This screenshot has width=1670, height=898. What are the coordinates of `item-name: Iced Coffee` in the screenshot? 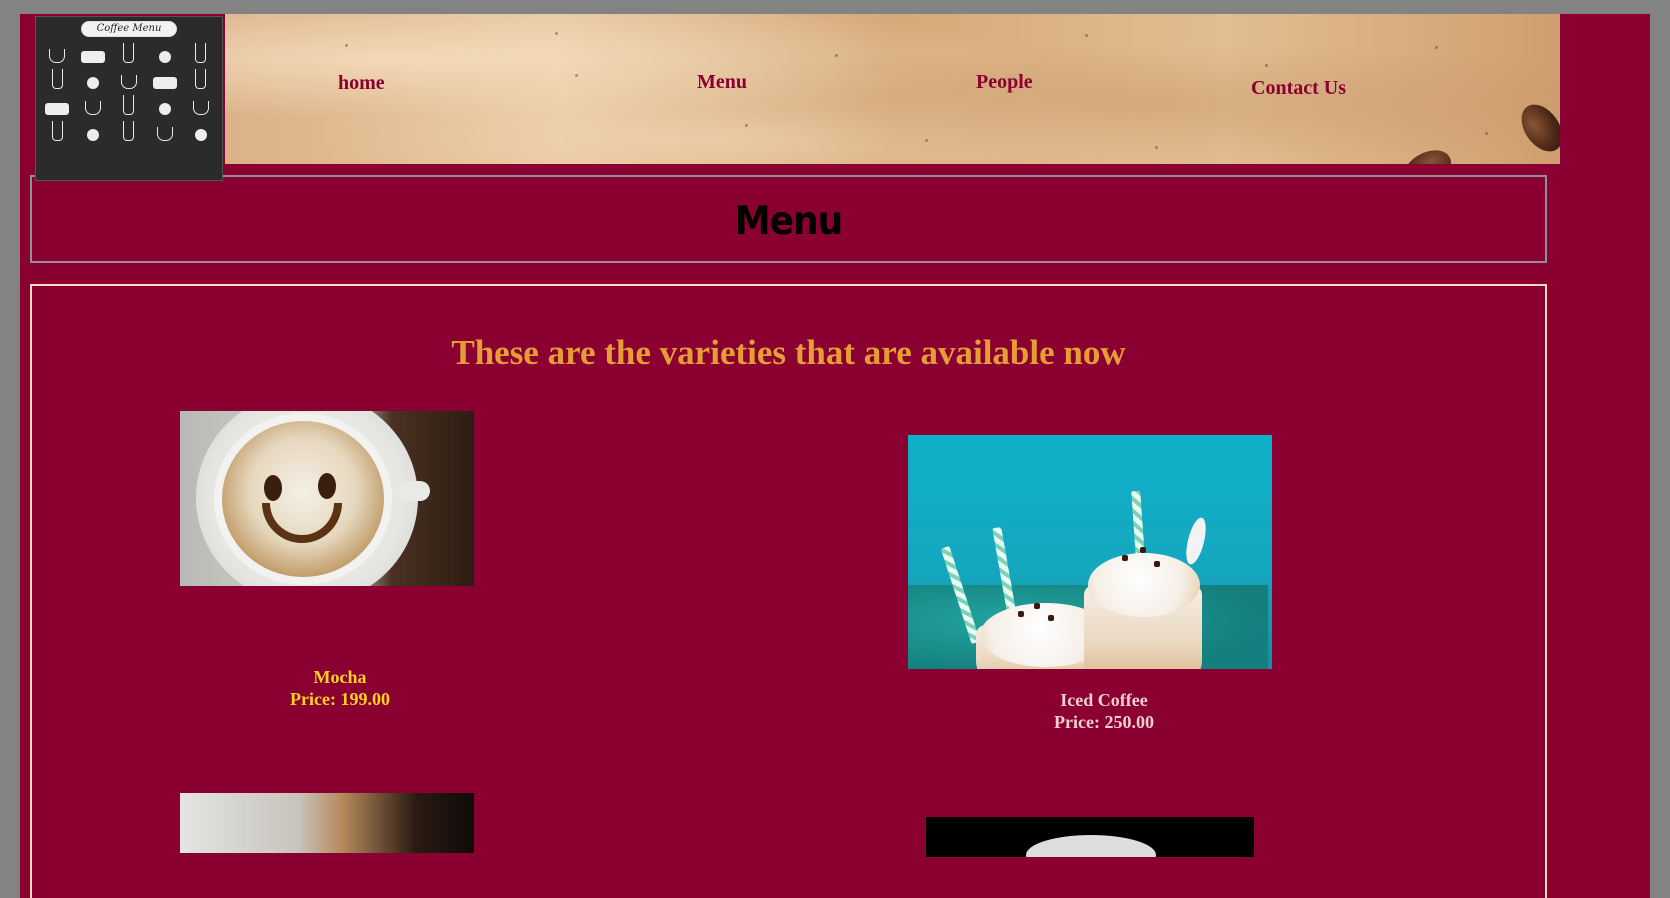 It's located at (1104, 700).